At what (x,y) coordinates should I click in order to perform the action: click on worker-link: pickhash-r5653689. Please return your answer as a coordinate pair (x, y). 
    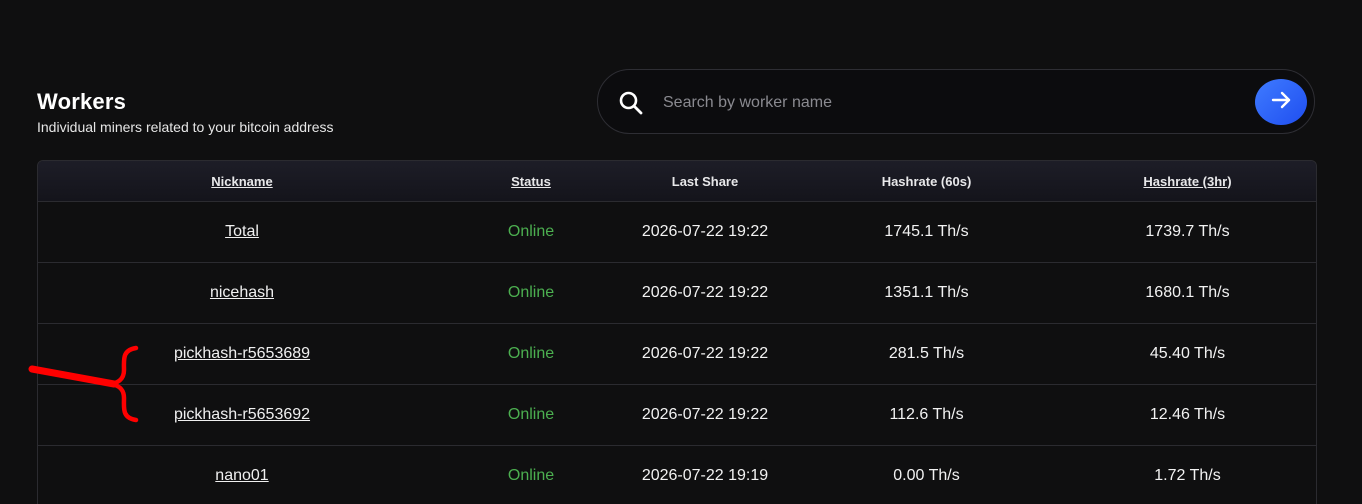
    Looking at the image, I should click on (242, 353).